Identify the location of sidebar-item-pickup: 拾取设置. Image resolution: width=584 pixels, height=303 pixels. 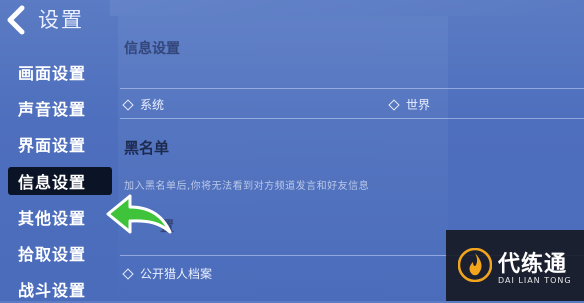
(56, 253).